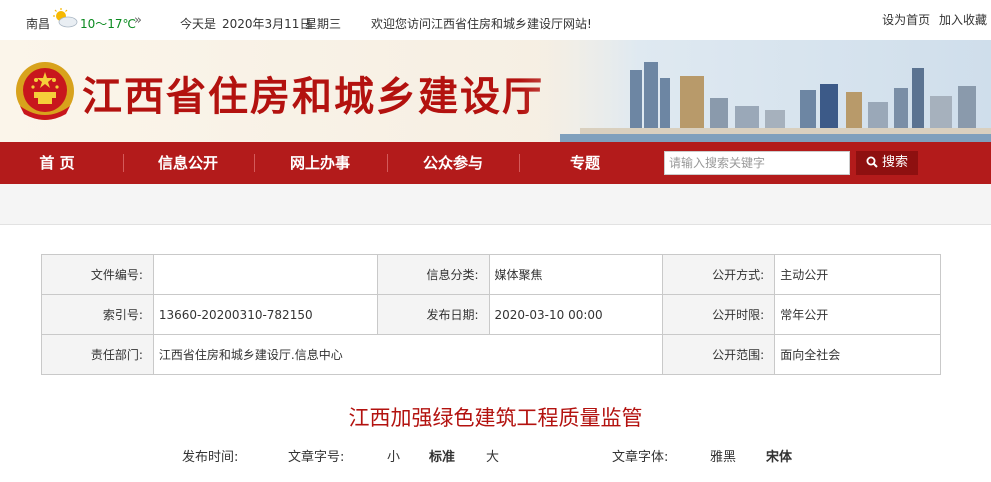  What do you see at coordinates (38, 24) in the screenshot?
I see `weather-city: 南昌` at bounding box center [38, 24].